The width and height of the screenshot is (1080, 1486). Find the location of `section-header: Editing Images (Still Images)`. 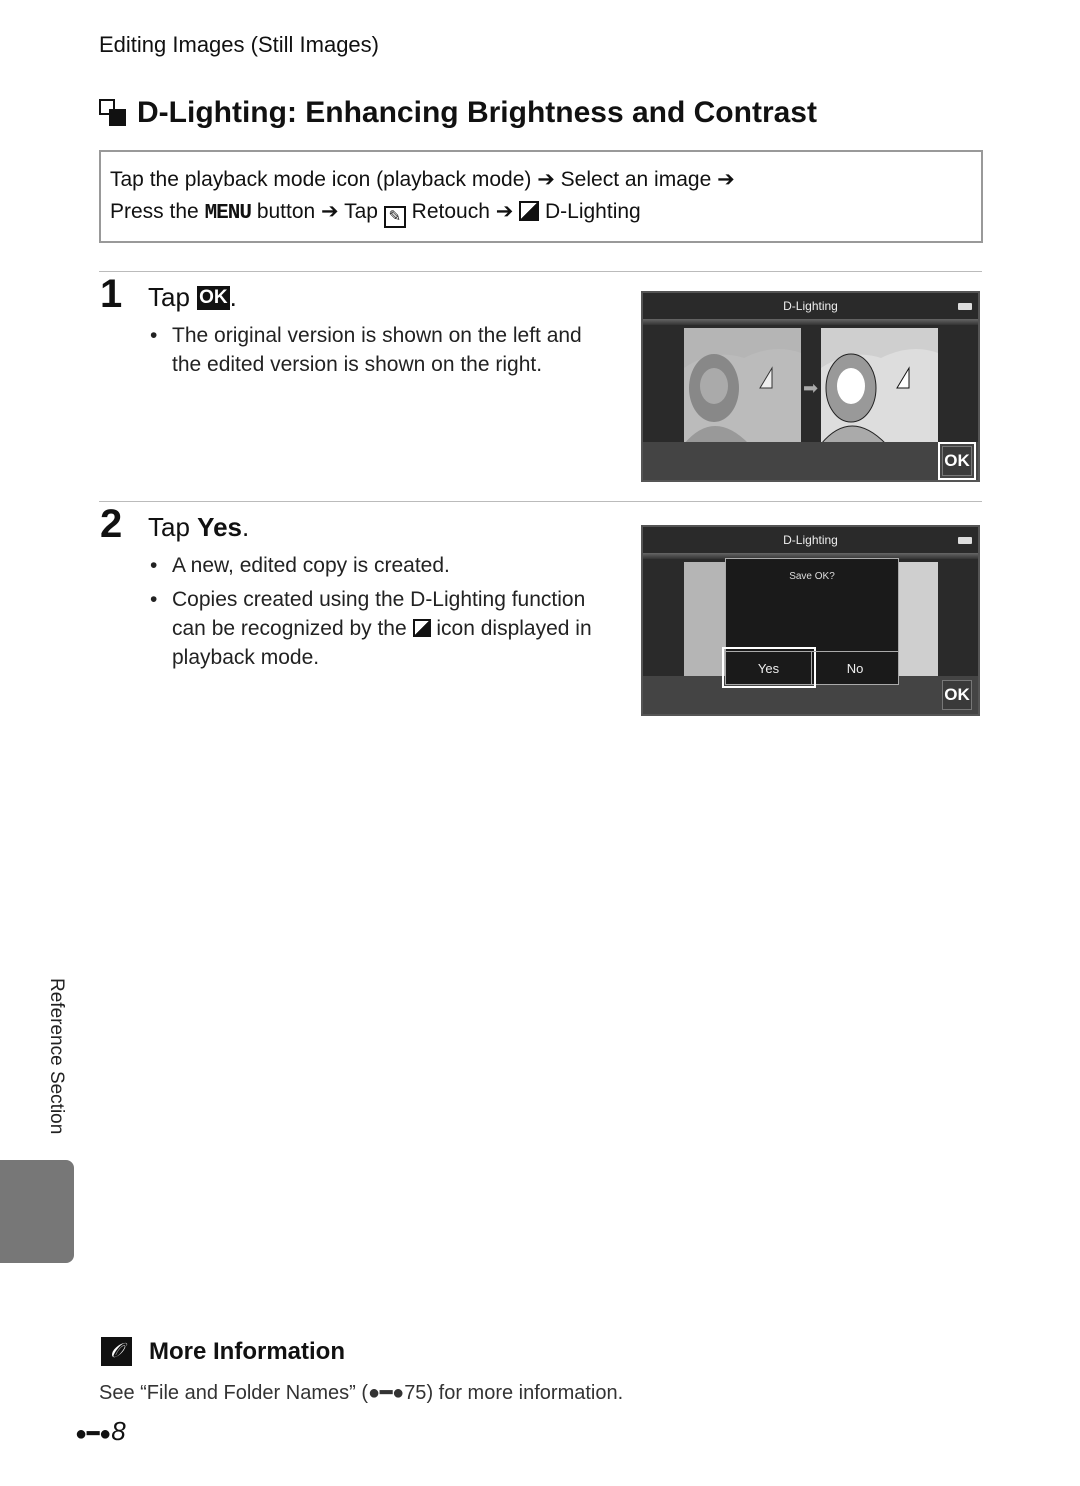

section-header: Editing Images (Still Images) is located at coordinates (239, 44).